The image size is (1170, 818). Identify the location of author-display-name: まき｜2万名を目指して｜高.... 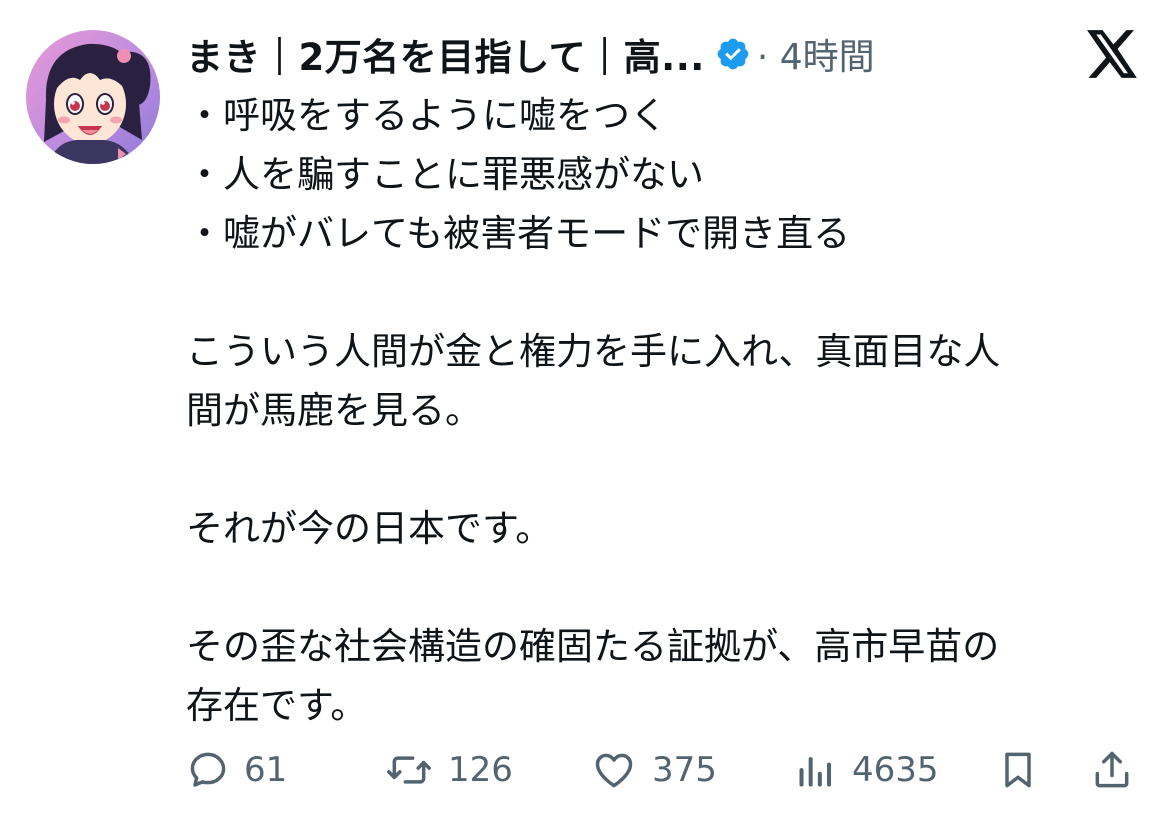
(445, 54).